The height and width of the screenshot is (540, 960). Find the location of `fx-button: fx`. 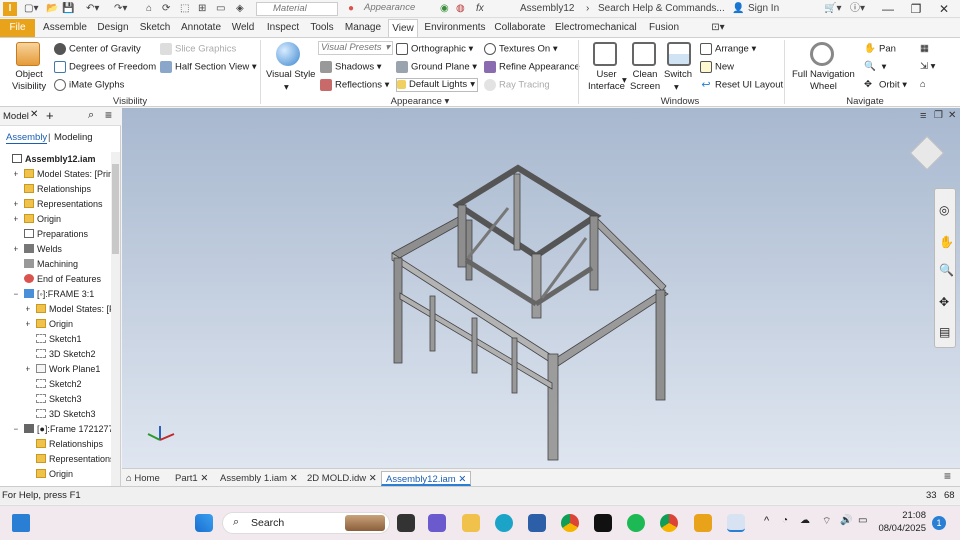

fx-button: fx is located at coordinates (480, 9).